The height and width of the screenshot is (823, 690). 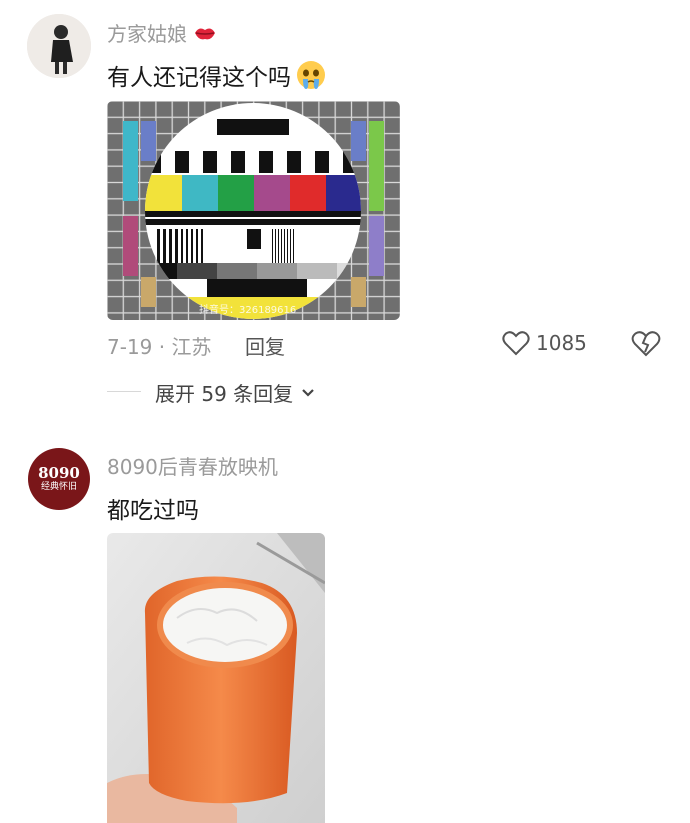 I want to click on test-card-pattern: 抖音号：326189616, so click(x=253, y=210).